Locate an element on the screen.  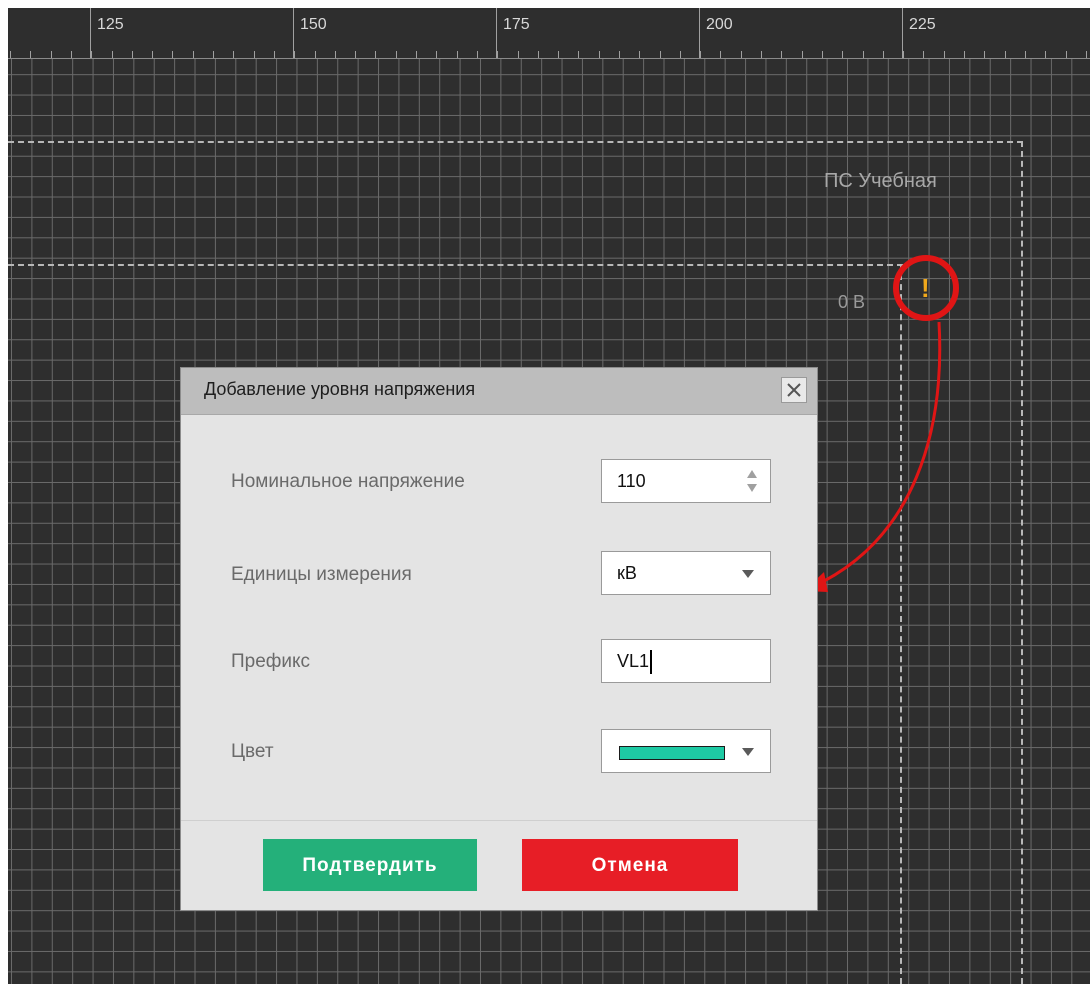
units-select: кВ is located at coordinates (686, 573).